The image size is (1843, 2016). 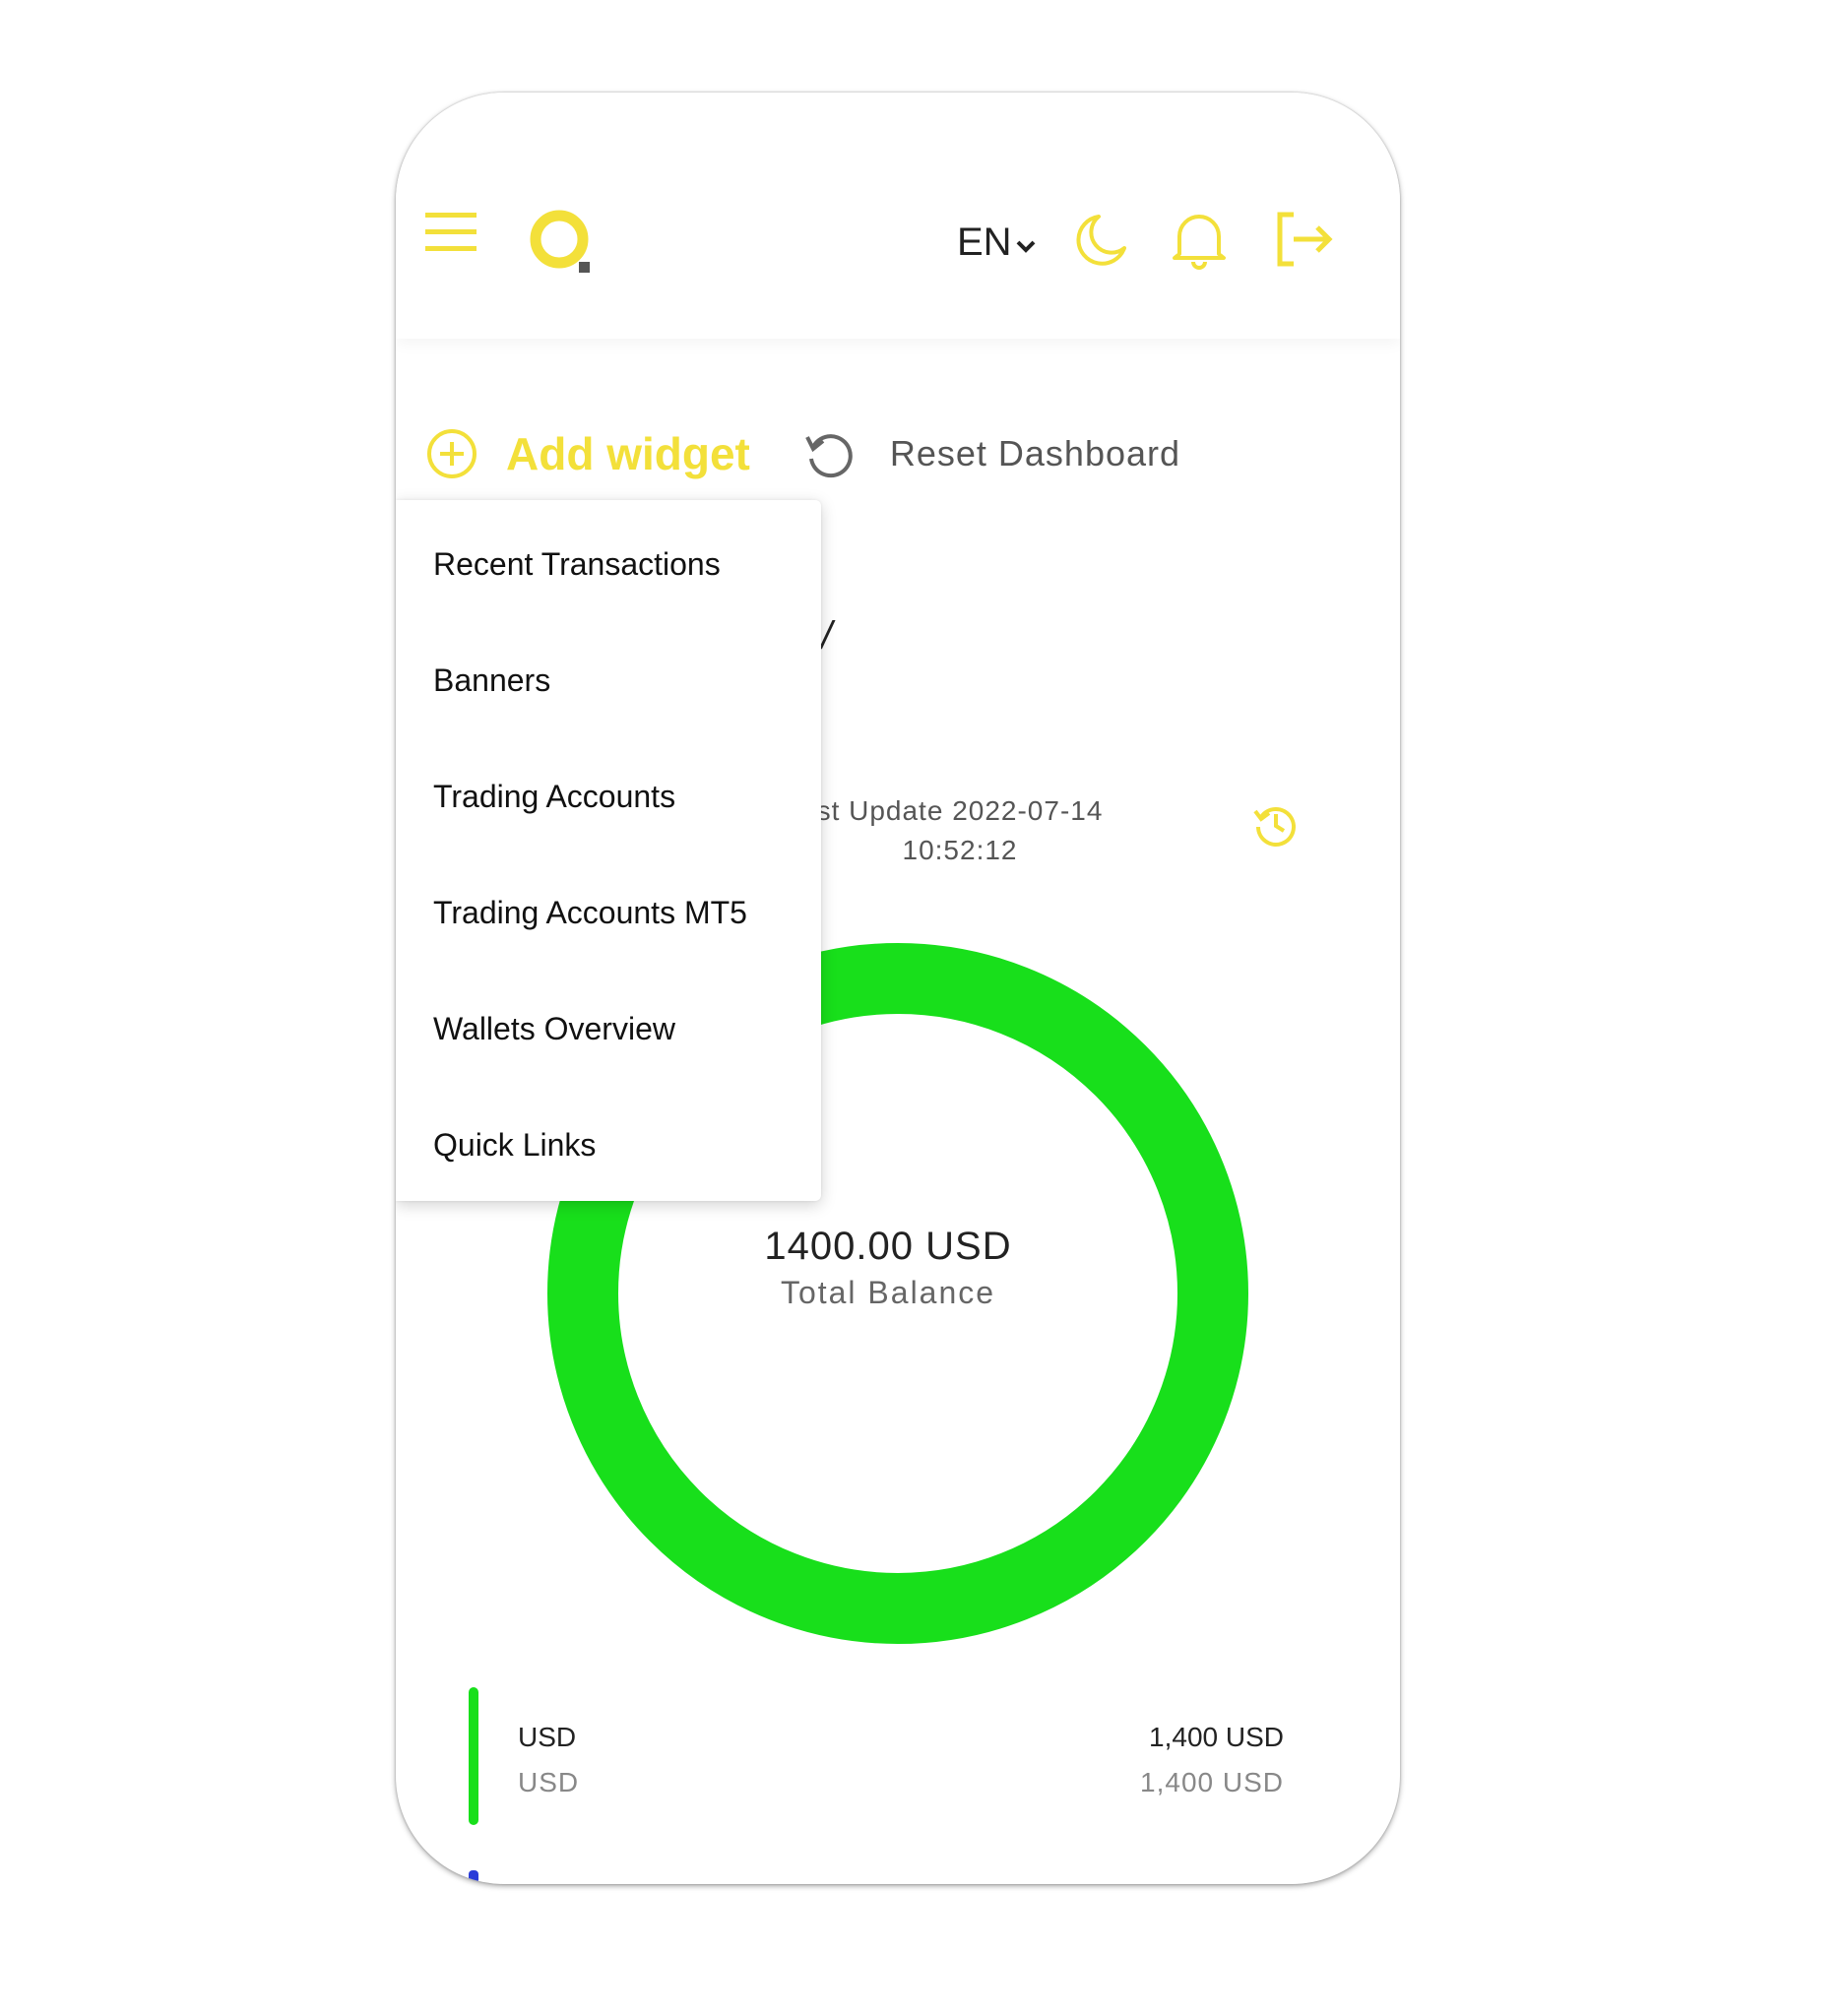 I want to click on wallet-row: USD USD 1,400 USD 1,400 USD, so click(x=882, y=1761).